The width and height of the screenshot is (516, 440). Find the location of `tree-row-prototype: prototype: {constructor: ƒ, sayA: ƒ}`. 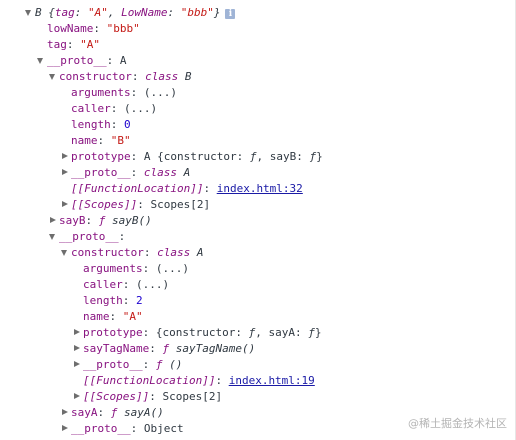

tree-row-prototype: prototype: {constructor: ƒ, sayA: ƒ} is located at coordinates (257, 333).